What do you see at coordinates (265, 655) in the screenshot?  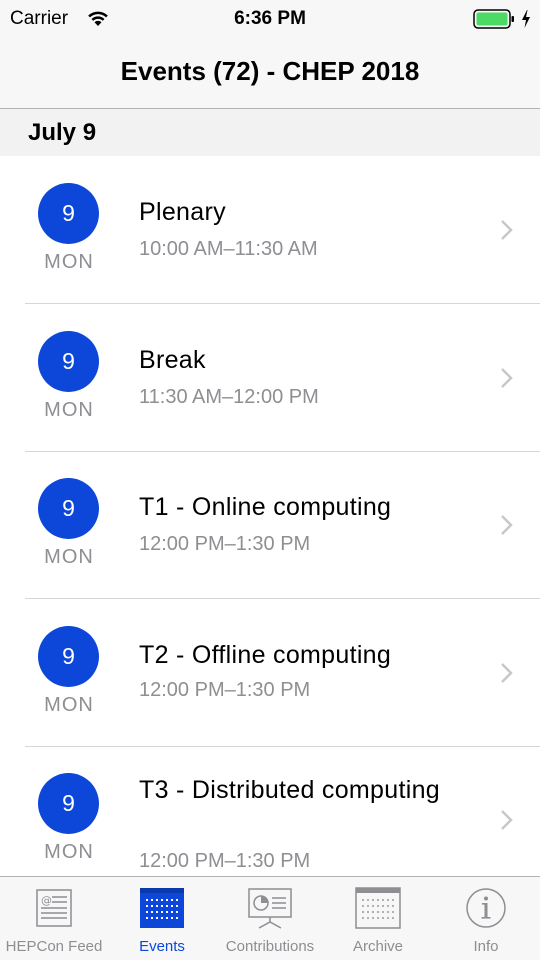 I see `event-title: T2 - Offline computing` at bounding box center [265, 655].